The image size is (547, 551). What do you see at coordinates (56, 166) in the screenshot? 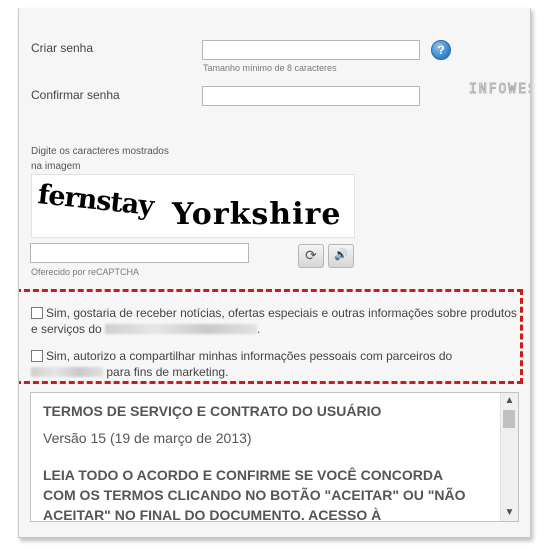
I see `captcha-instruction-2: na imagem` at bounding box center [56, 166].